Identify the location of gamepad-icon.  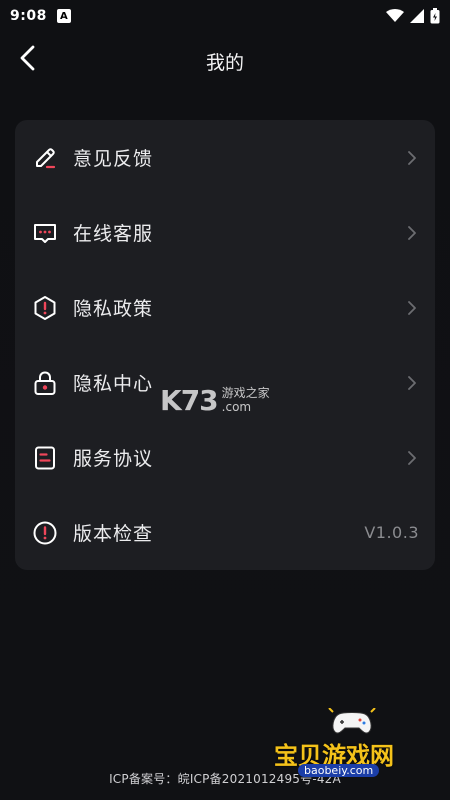
(352, 722).